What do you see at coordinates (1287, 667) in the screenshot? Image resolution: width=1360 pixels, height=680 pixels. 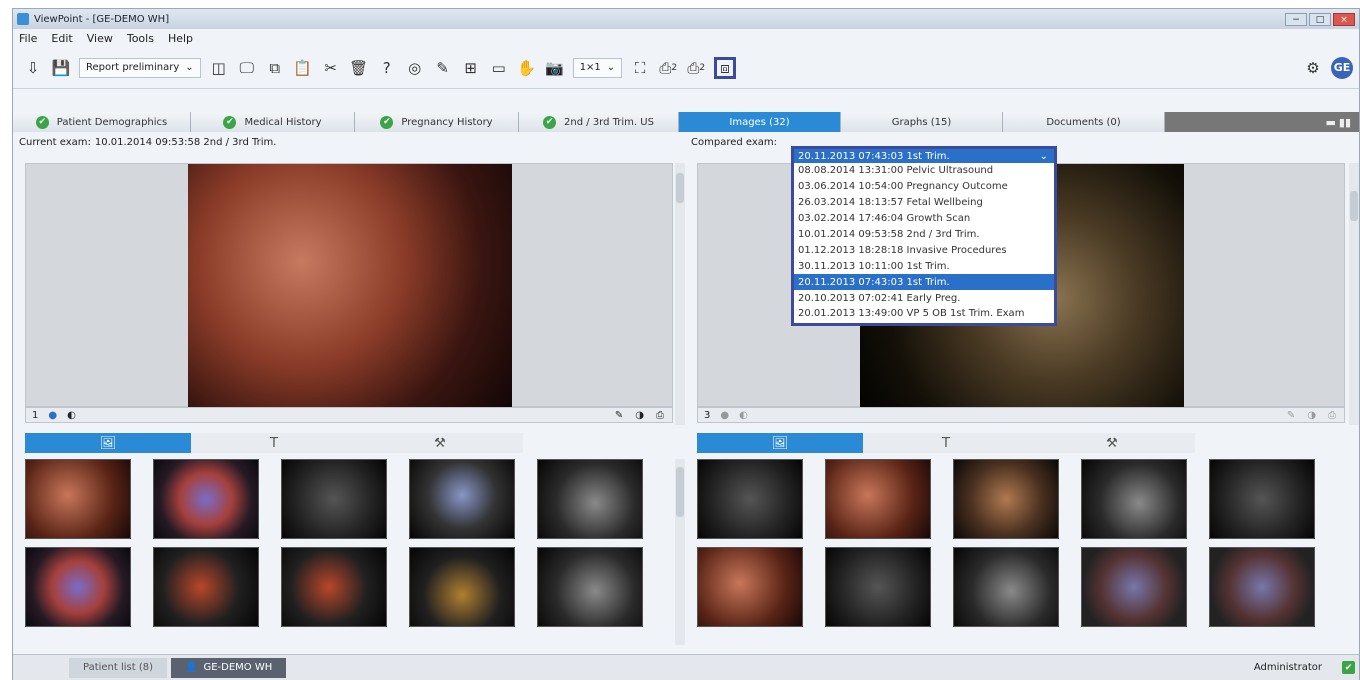 I see `current-user: Administrator` at bounding box center [1287, 667].